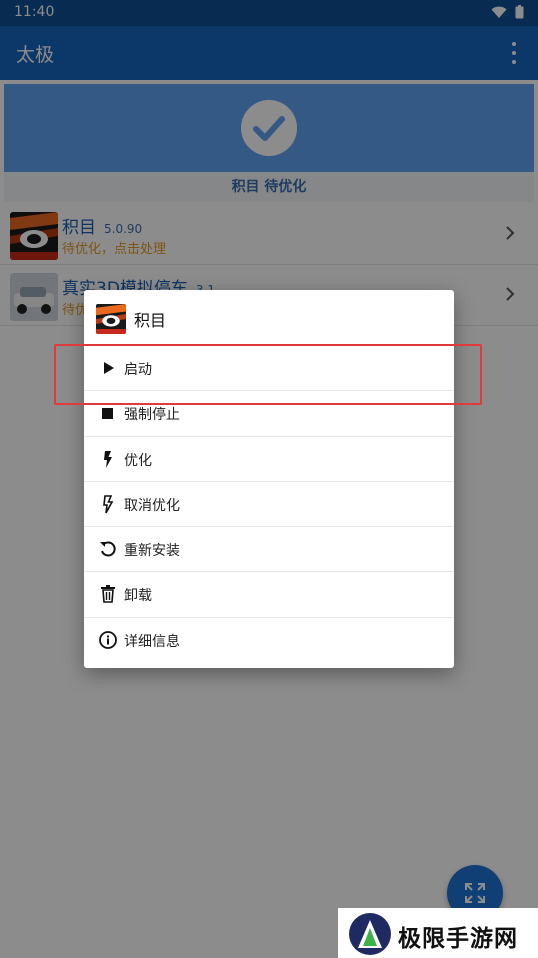 The height and width of the screenshot is (958, 538). I want to click on menu-item-label: 卸载, so click(138, 596).